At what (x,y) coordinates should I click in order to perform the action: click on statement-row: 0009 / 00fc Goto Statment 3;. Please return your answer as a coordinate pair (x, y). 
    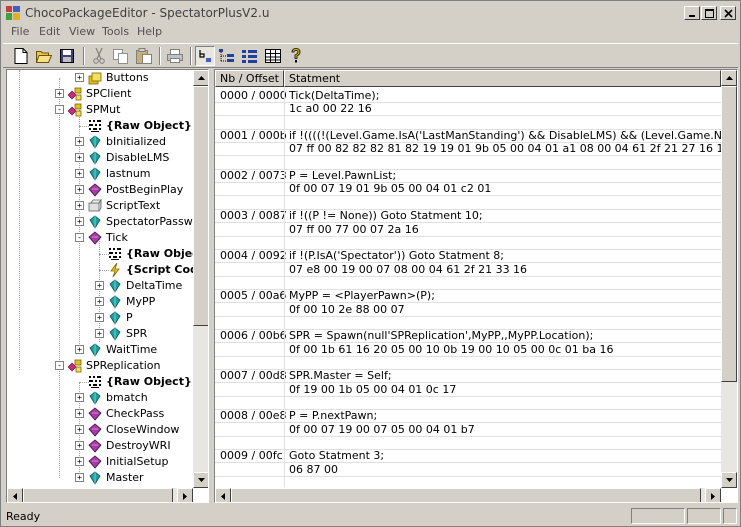
    Looking at the image, I should click on (468, 456).